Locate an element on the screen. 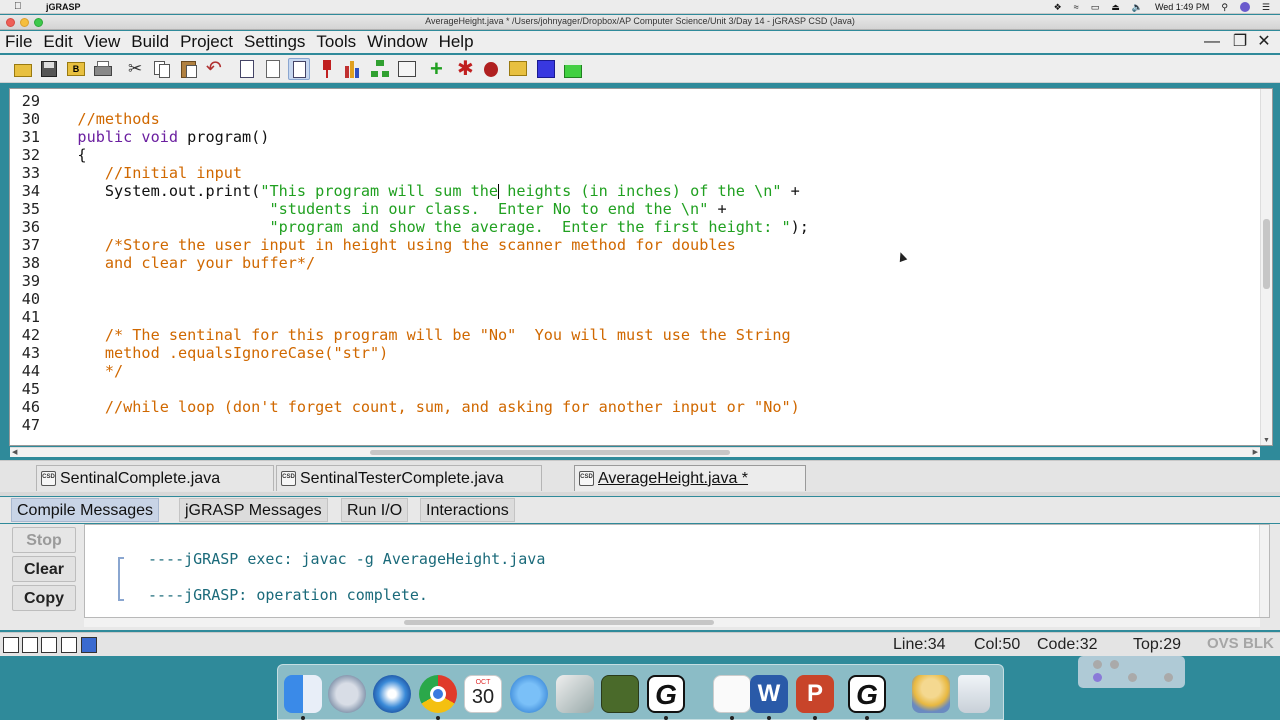 The image size is (1280, 720). display-icon: ▭ is located at coordinates (1095, 7).